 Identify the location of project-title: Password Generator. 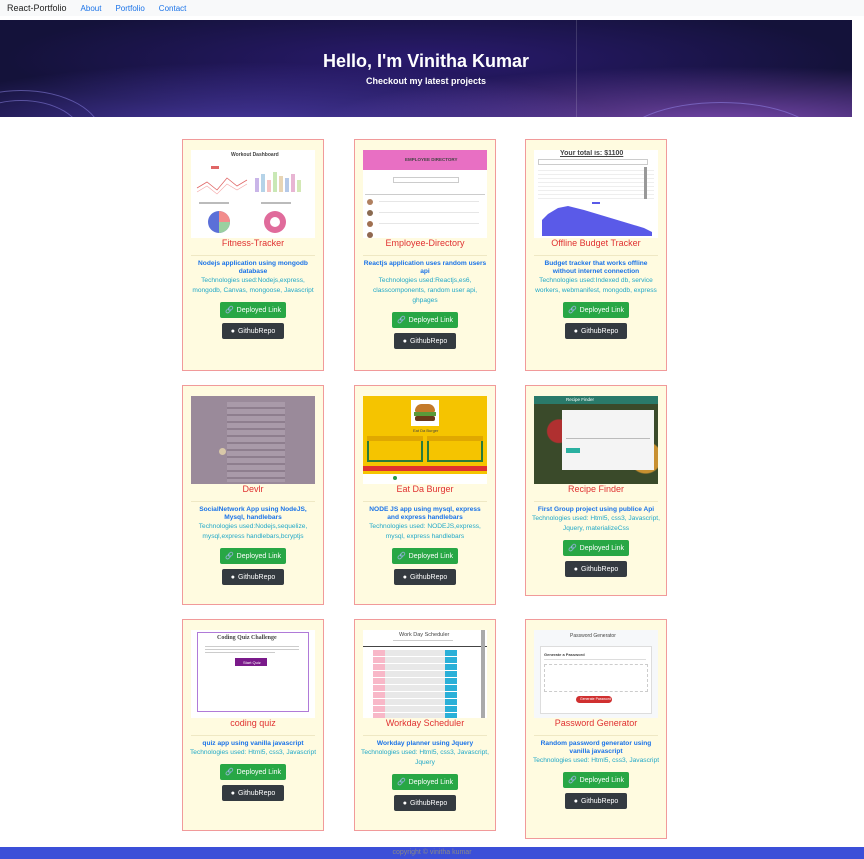
(596, 723).